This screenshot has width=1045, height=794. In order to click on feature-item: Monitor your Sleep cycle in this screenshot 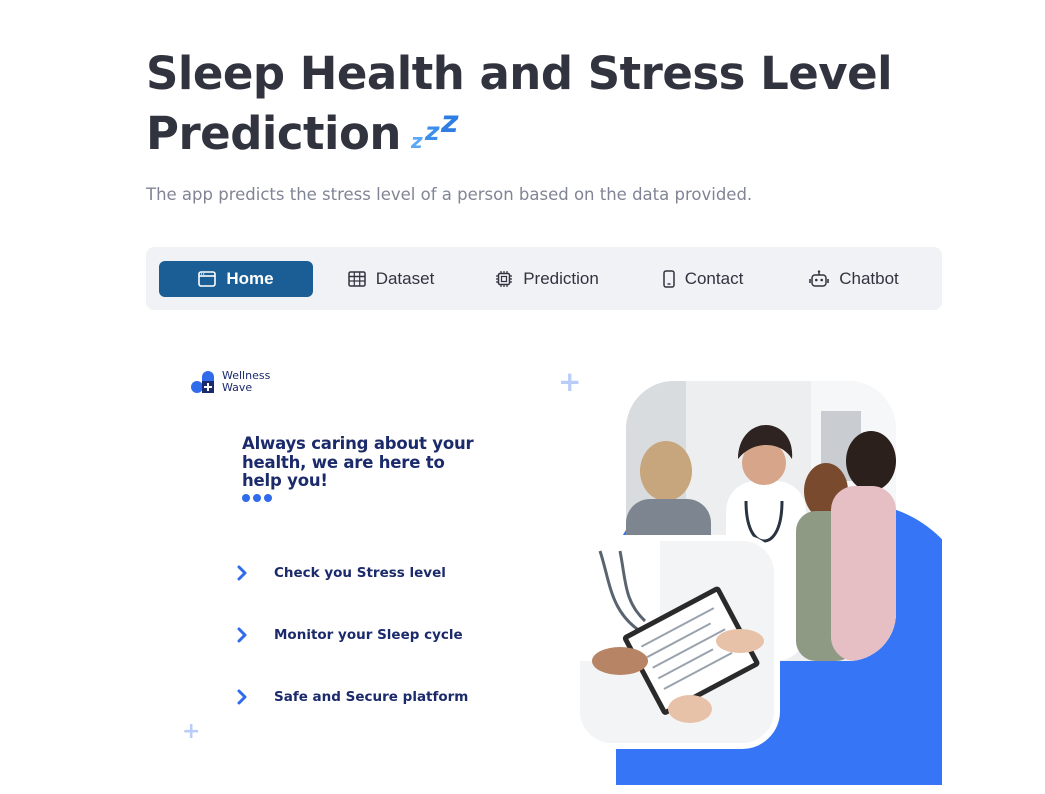, I will do `click(348, 635)`.